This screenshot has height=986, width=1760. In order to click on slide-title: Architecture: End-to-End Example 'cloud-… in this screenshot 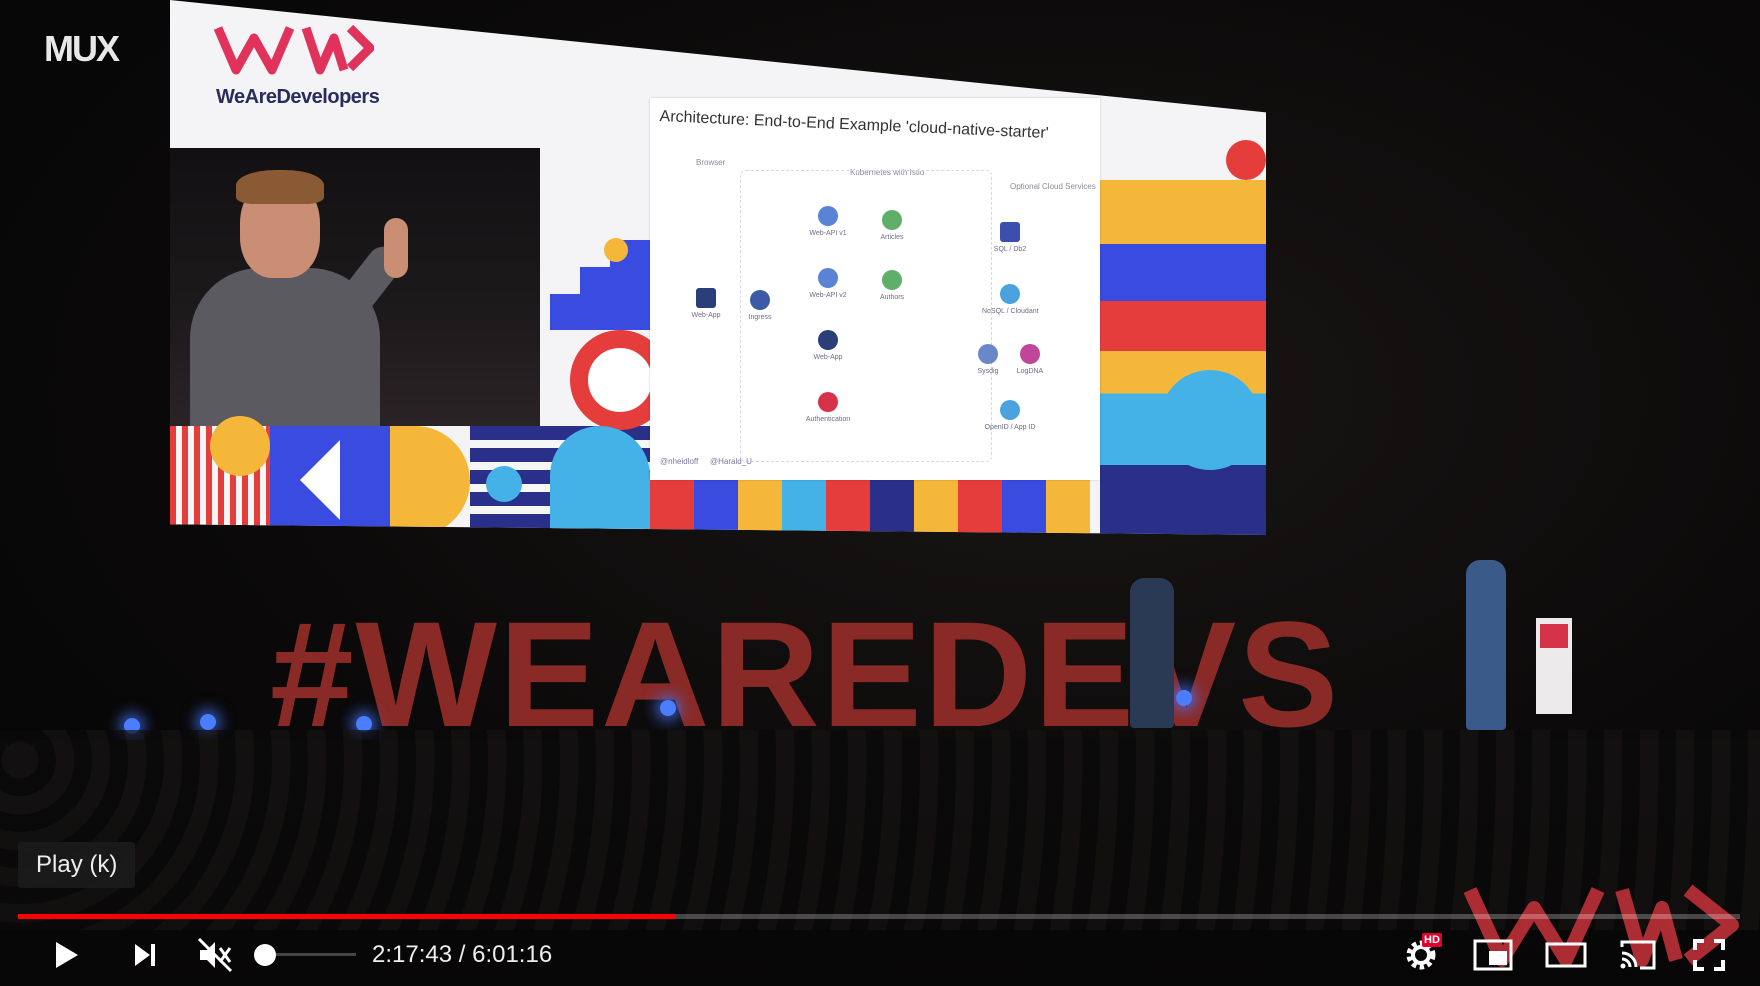, I will do `click(854, 125)`.